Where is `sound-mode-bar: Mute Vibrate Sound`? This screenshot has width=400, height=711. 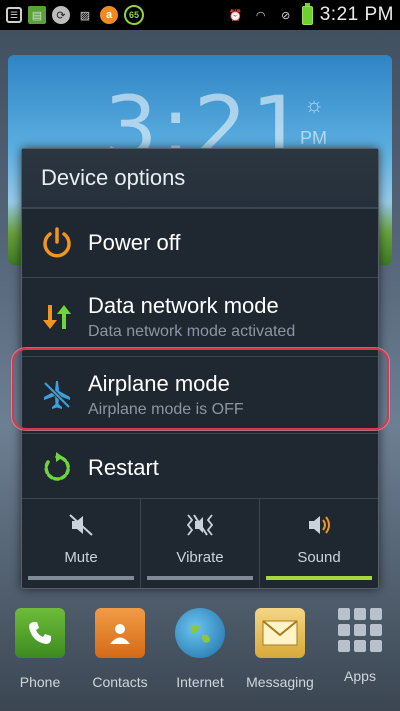
sound-mode-bar: Mute Vibrate Sound is located at coordinates (200, 543).